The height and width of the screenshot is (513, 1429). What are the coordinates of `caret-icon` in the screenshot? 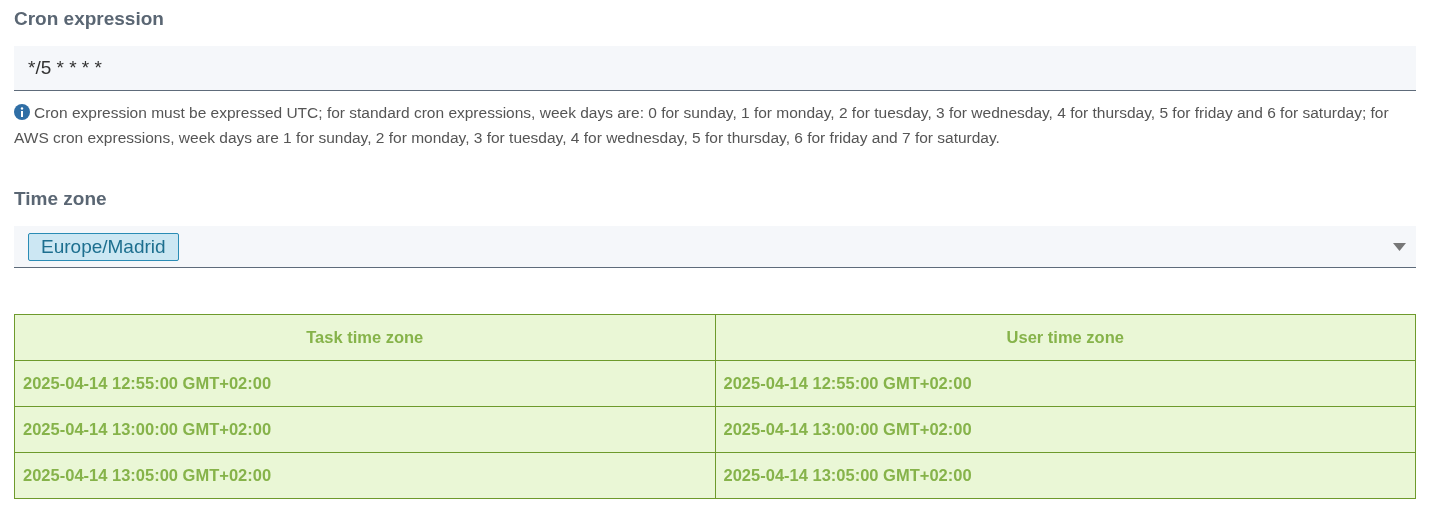 It's located at (1399, 246).